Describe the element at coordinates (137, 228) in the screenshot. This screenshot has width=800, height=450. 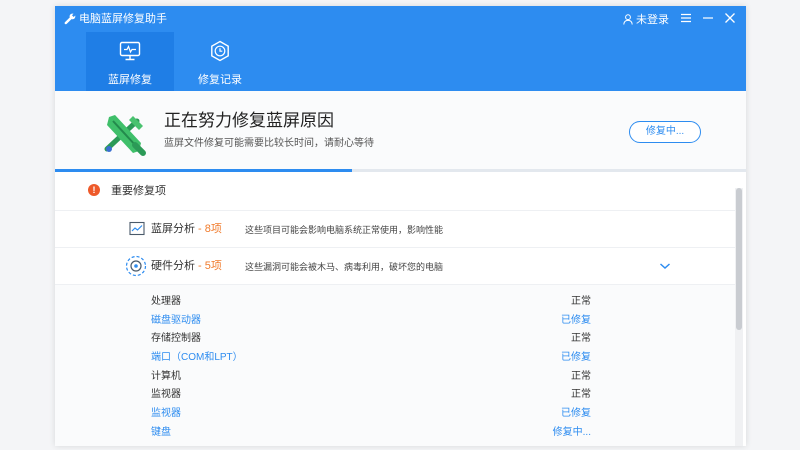
I see `chart-icon` at that location.